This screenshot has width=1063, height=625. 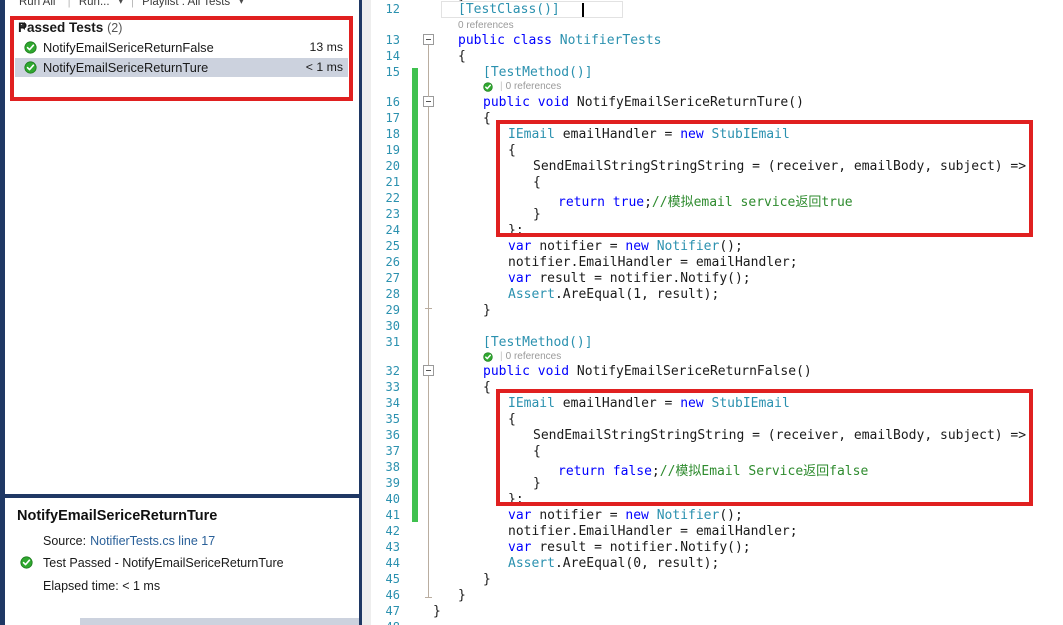 I want to click on test-name: NotifyEmailSericeReturnFalse, so click(x=128, y=47).